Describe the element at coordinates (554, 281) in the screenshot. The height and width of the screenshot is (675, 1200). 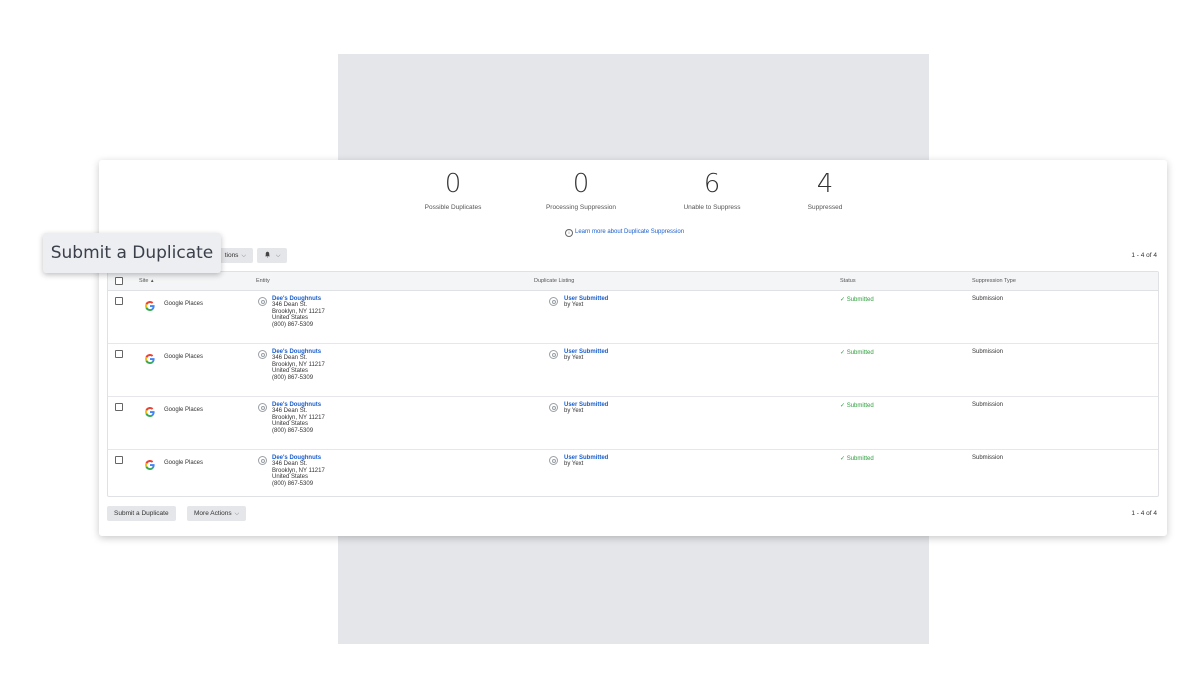
I see `column-duplicate-listing: Duplicate Listing` at that location.